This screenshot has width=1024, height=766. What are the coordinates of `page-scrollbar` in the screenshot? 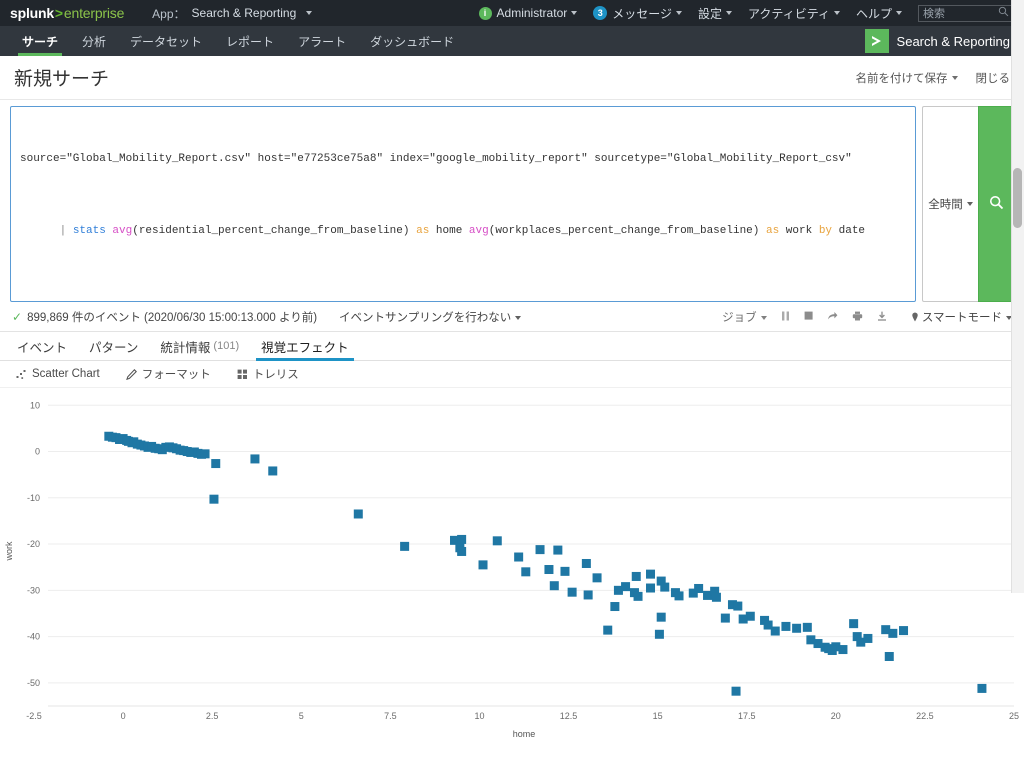 It's located at (1017, 296).